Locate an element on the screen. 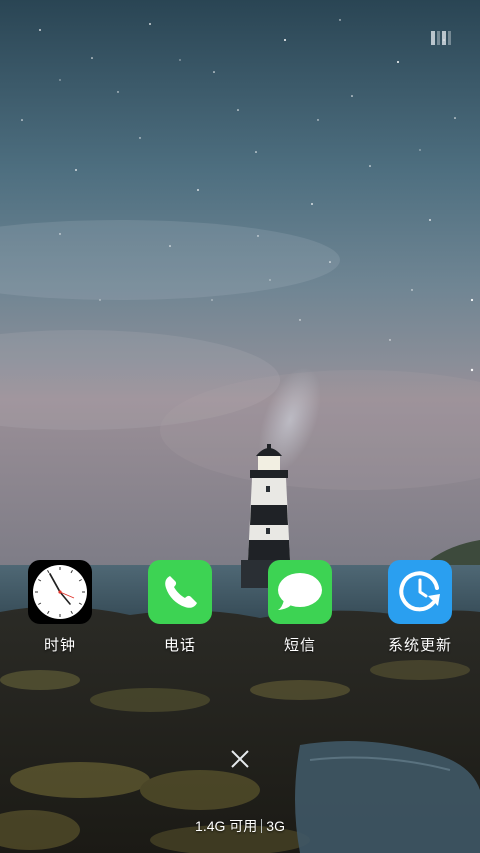  app-label: 时钟 is located at coordinates (59, 645).